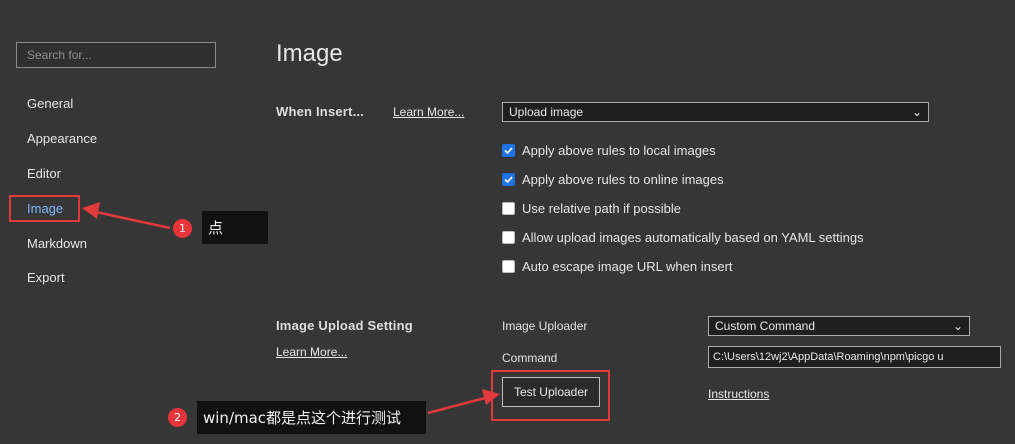  Describe the element at coordinates (311, 417) in the screenshot. I see `callout-2: win/mac都是点这个进行测试` at that location.